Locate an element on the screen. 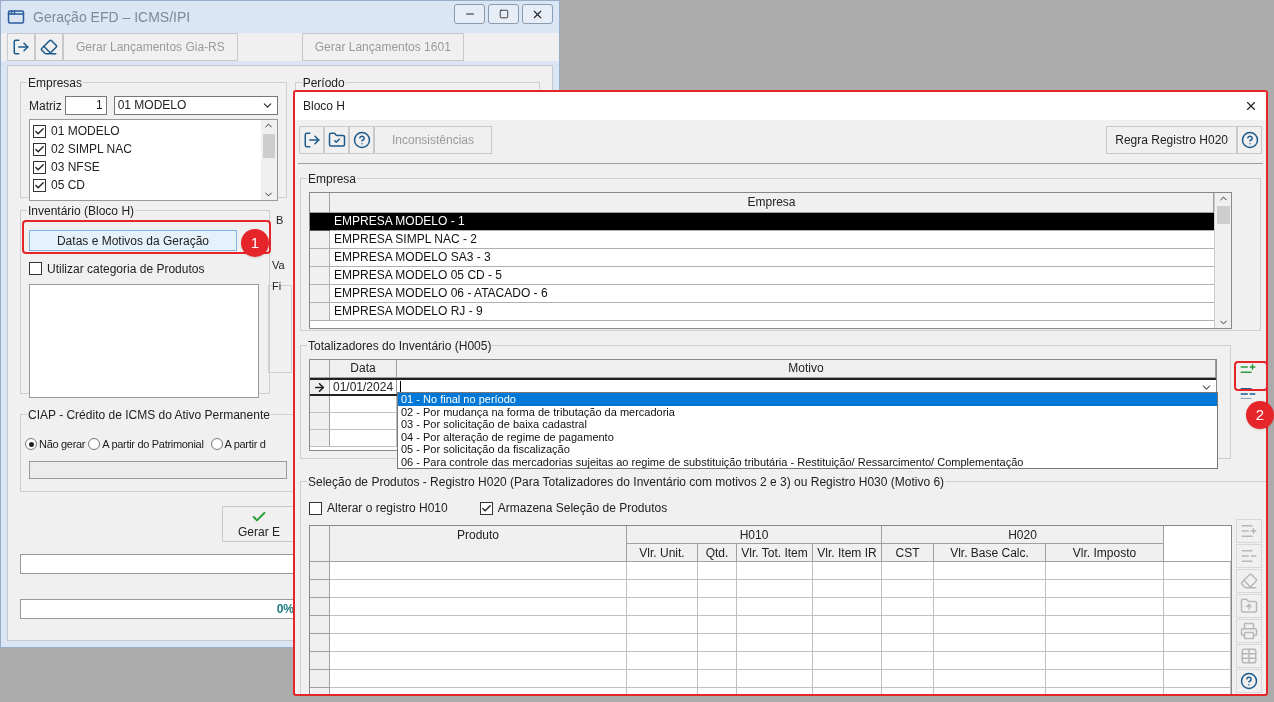 This screenshot has height=702, width=1274. step-badge: 2 is located at coordinates (1260, 415).